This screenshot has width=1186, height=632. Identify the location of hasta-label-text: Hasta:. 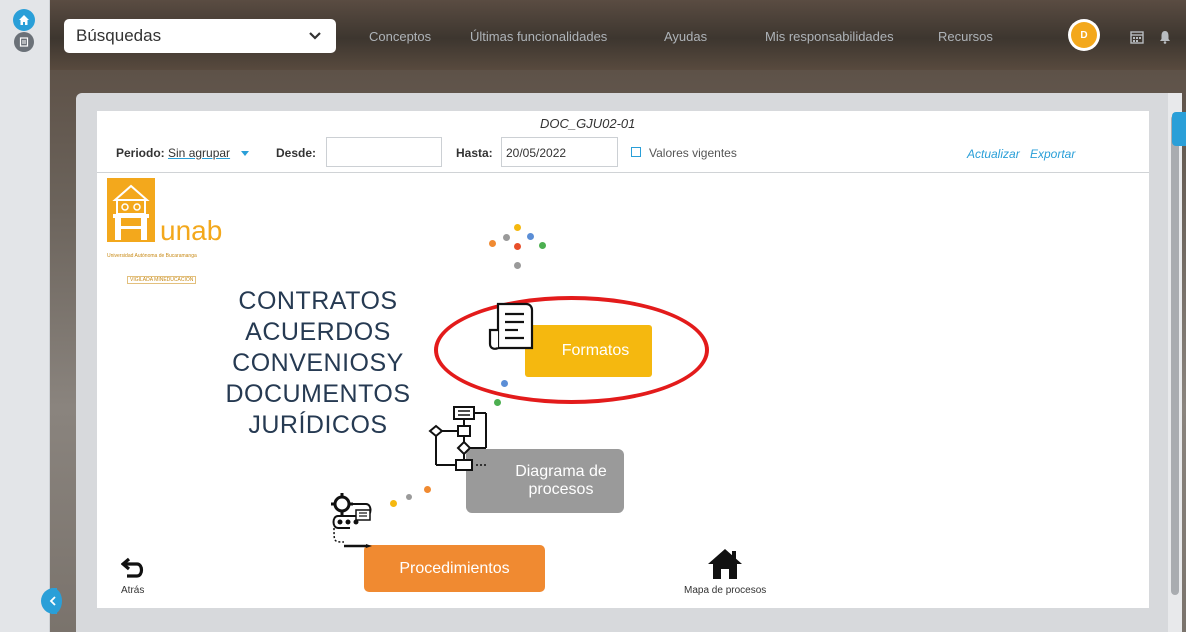
(474, 153).